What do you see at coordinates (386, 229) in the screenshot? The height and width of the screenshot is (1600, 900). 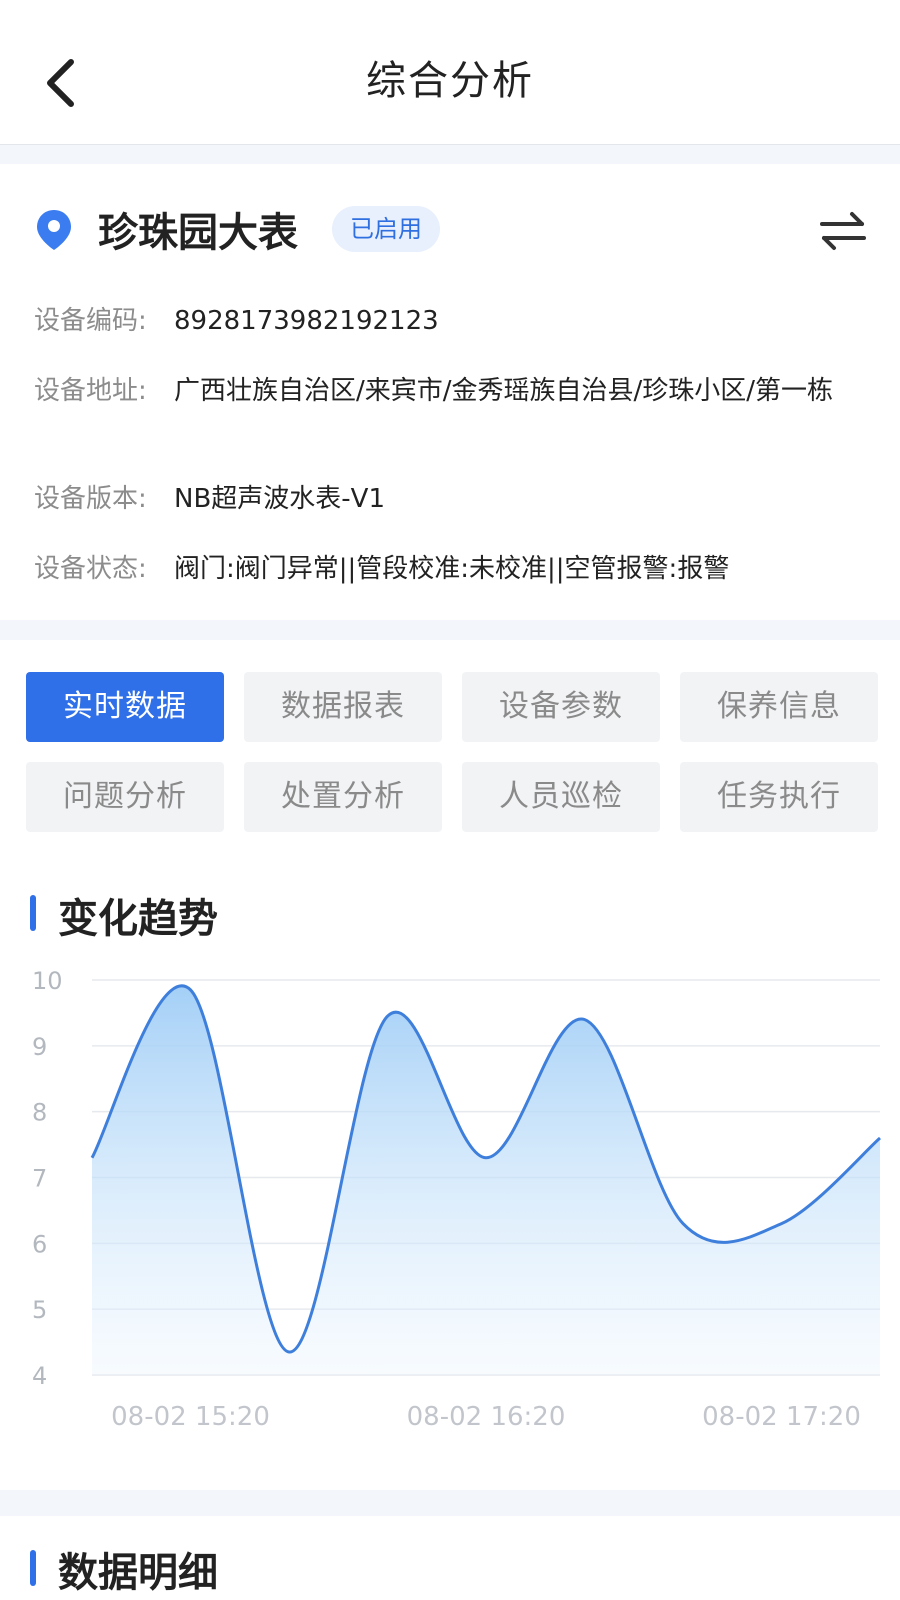 I see `status-badge: 已启用` at bounding box center [386, 229].